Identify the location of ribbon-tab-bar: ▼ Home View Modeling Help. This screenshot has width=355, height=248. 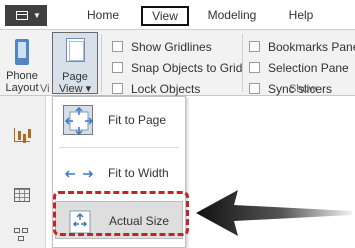
(177, 15).